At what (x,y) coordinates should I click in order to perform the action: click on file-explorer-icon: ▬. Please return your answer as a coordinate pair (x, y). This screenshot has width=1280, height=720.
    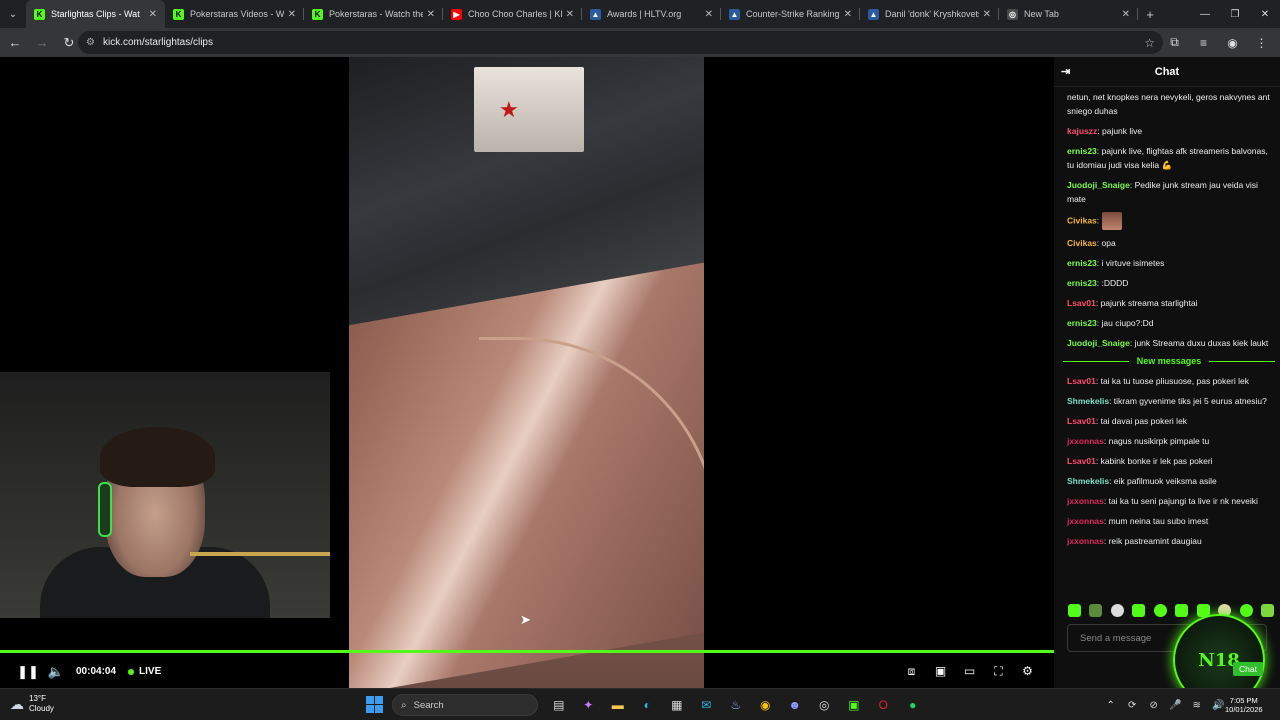
    Looking at the image, I should click on (618, 705).